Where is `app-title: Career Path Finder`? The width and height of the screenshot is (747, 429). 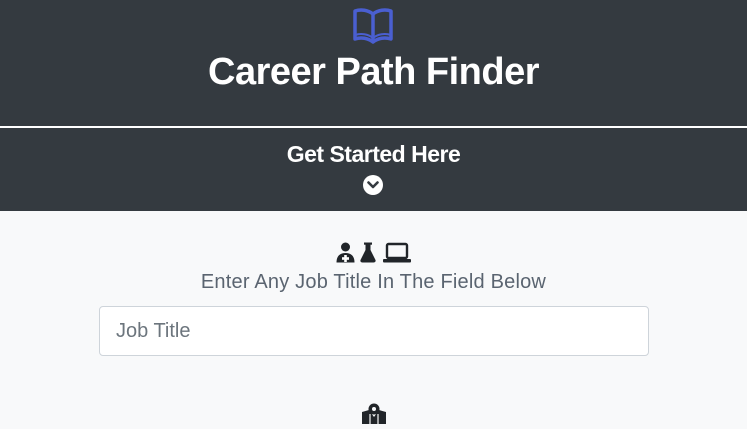 app-title: Career Path Finder is located at coordinates (374, 72).